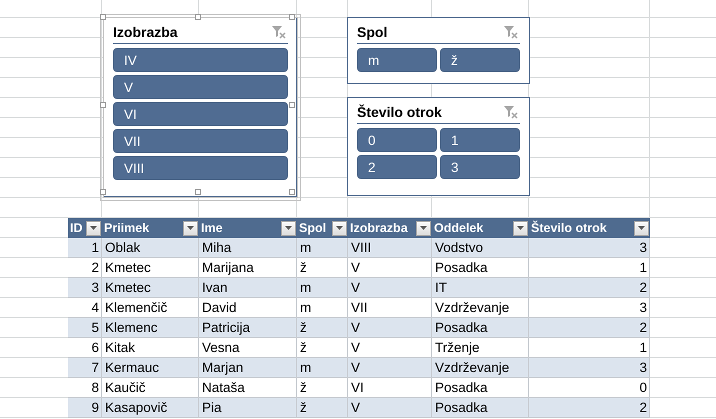 Image resolution: width=716 pixels, height=419 pixels. What do you see at coordinates (248, 328) in the screenshot?
I see `table-cell: Patricija` at bounding box center [248, 328].